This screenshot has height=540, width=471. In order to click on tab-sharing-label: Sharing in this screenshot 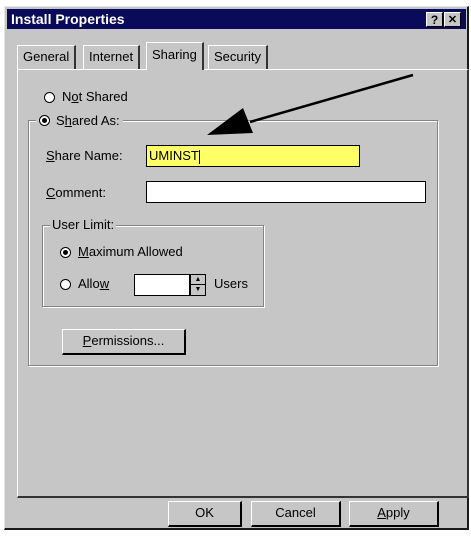, I will do `click(174, 54)`.